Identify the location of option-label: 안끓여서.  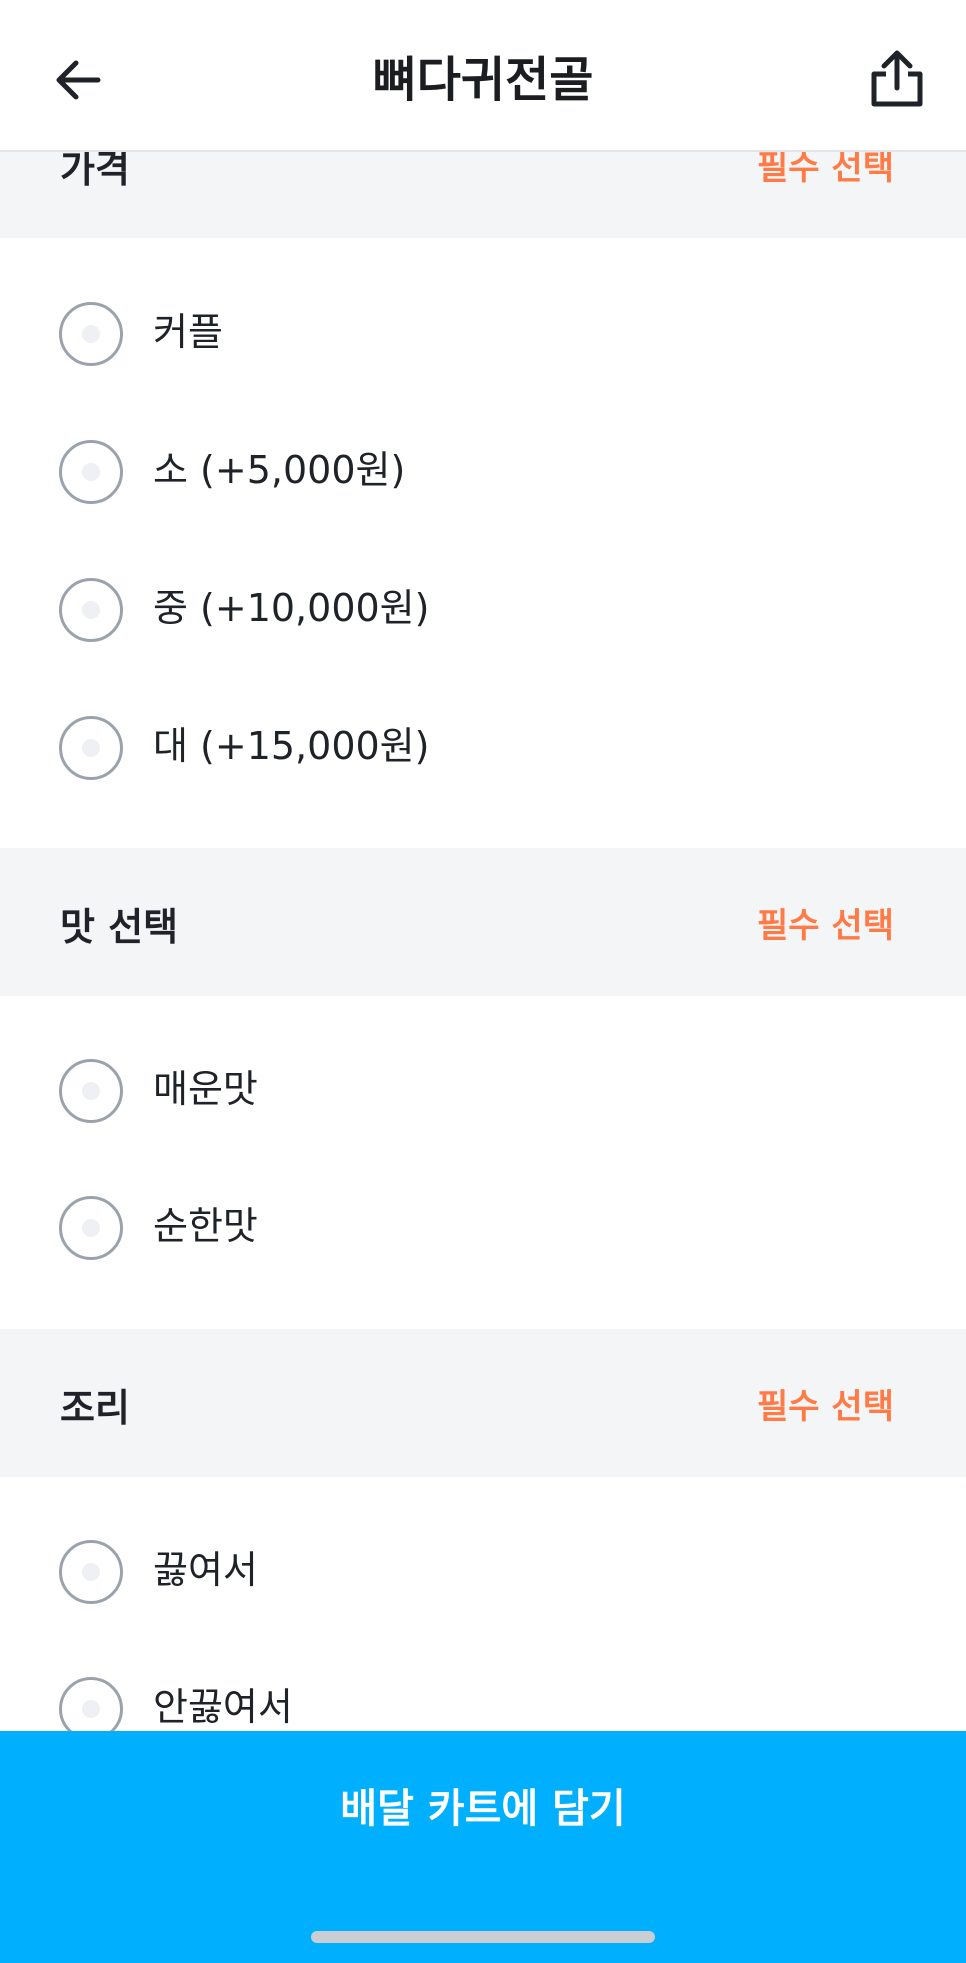
(223, 1707).